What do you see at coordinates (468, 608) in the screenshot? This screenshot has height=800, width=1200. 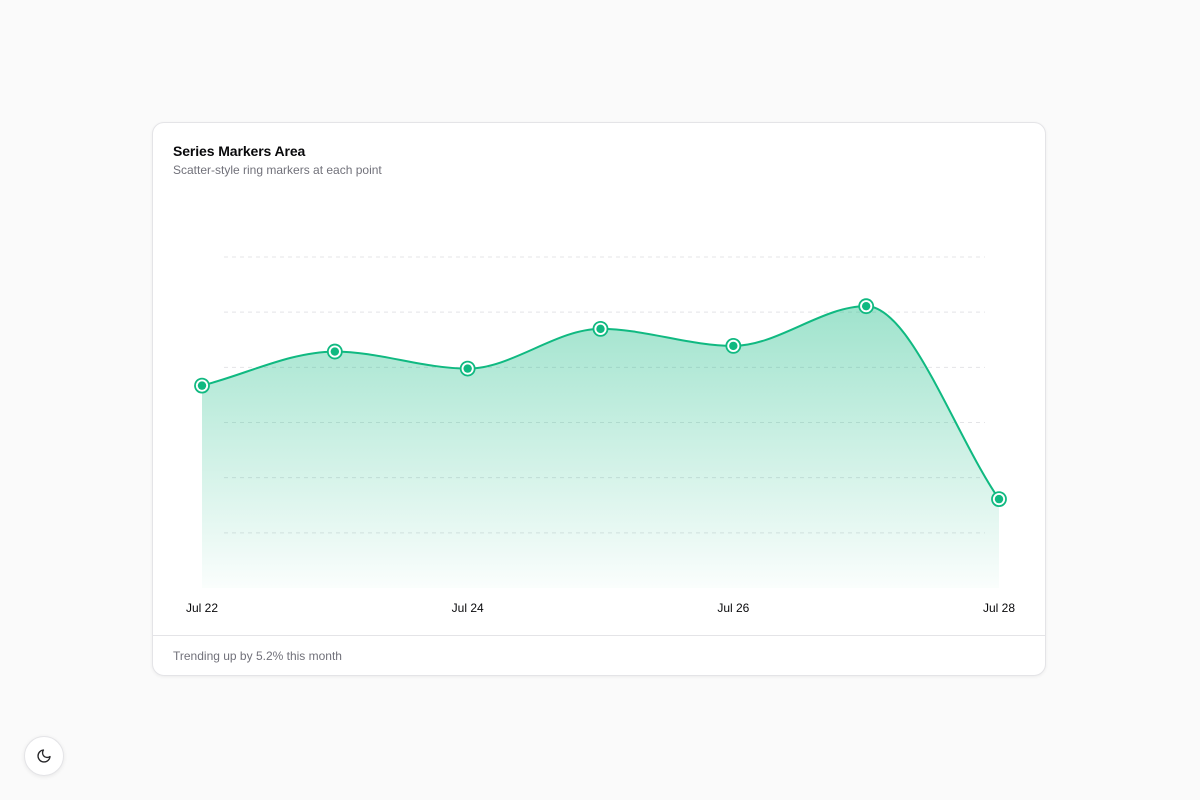 I see `x-tick-label: Jul 24` at bounding box center [468, 608].